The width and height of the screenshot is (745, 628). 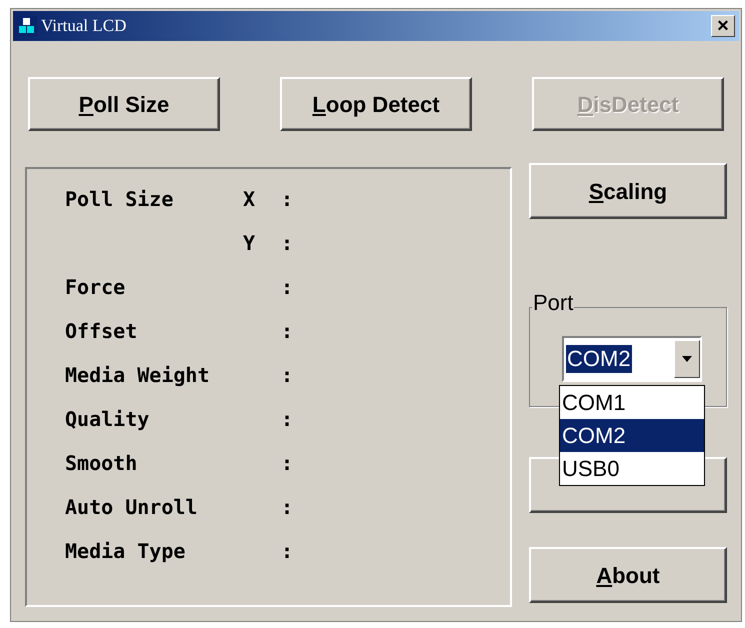 I want to click on field-label: Offset, so click(x=101, y=331).